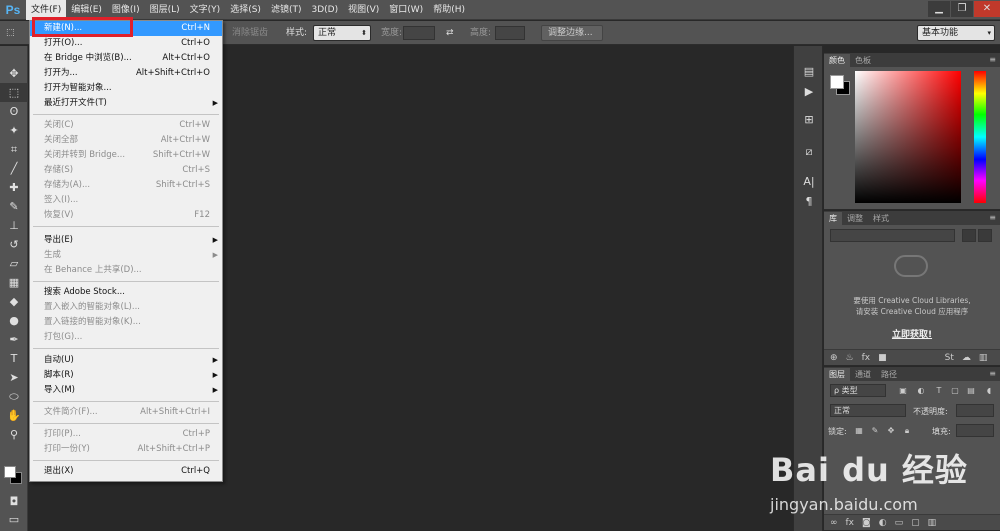 This screenshot has width=1000, height=531. What do you see at coordinates (889, 374) in the screenshot?
I see `tab-paths: 路径` at bounding box center [889, 374].